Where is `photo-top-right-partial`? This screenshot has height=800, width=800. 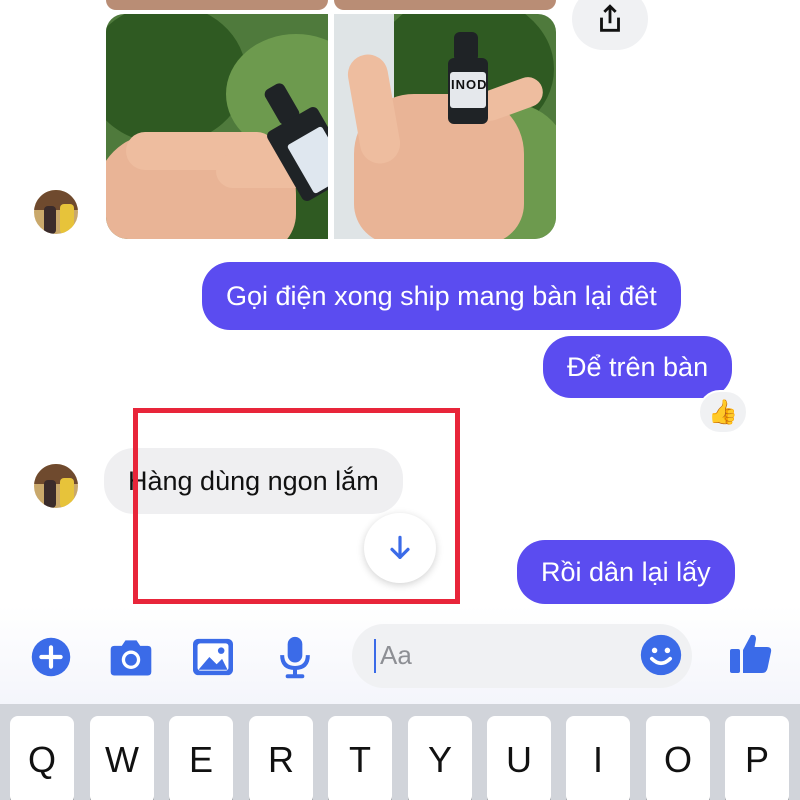 photo-top-right-partial is located at coordinates (445, 5).